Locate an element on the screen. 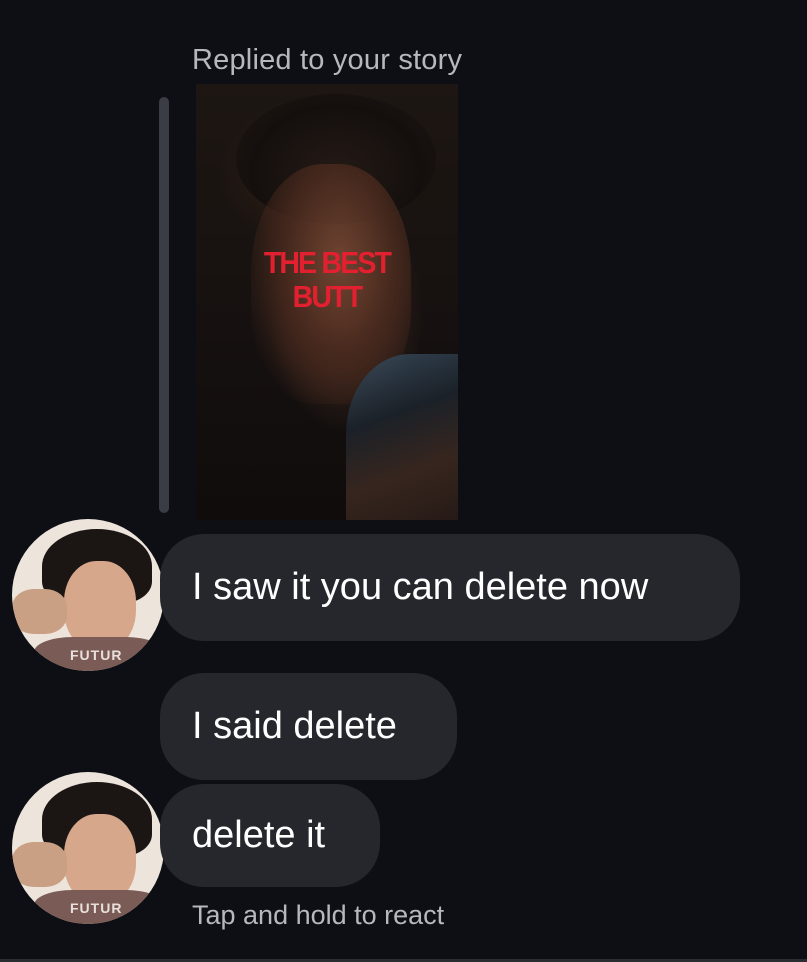 The image size is (807, 962). message-bubble: I said delete is located at coordinates (308, 726).